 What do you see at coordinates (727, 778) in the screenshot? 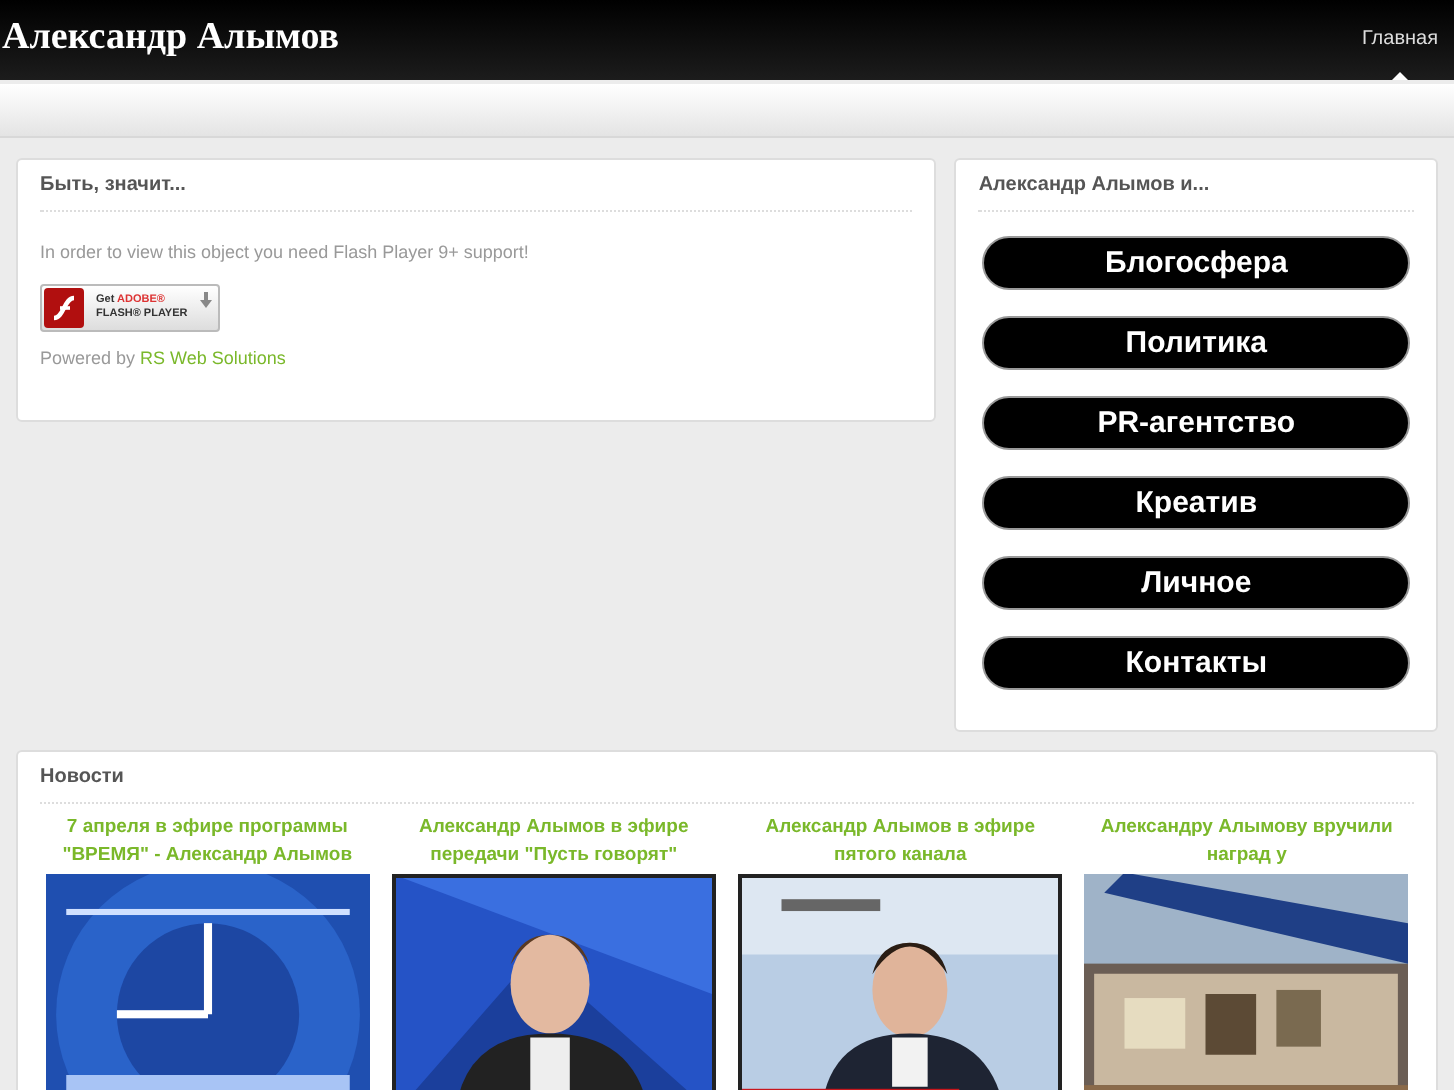
I see `panel-title: Новости` at bounding box center [727, 778].